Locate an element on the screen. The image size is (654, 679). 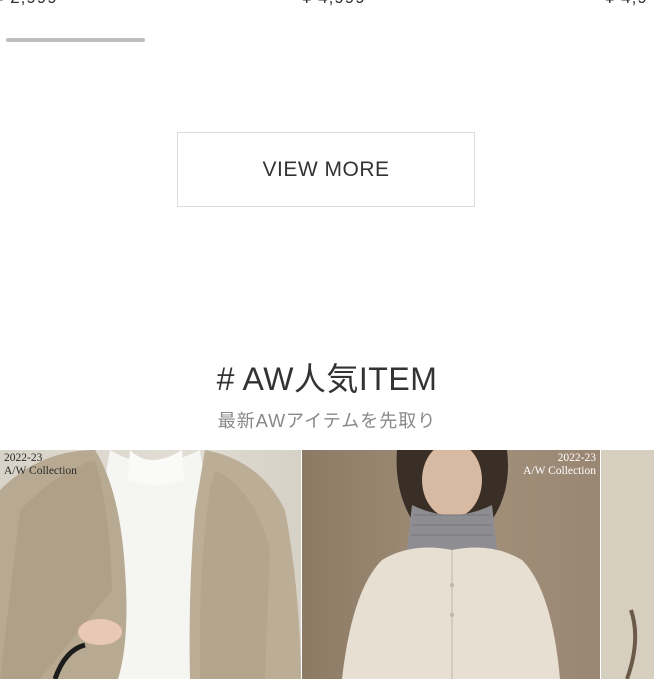
product-photo-boa-jacket is located at coordinates (451, 564).